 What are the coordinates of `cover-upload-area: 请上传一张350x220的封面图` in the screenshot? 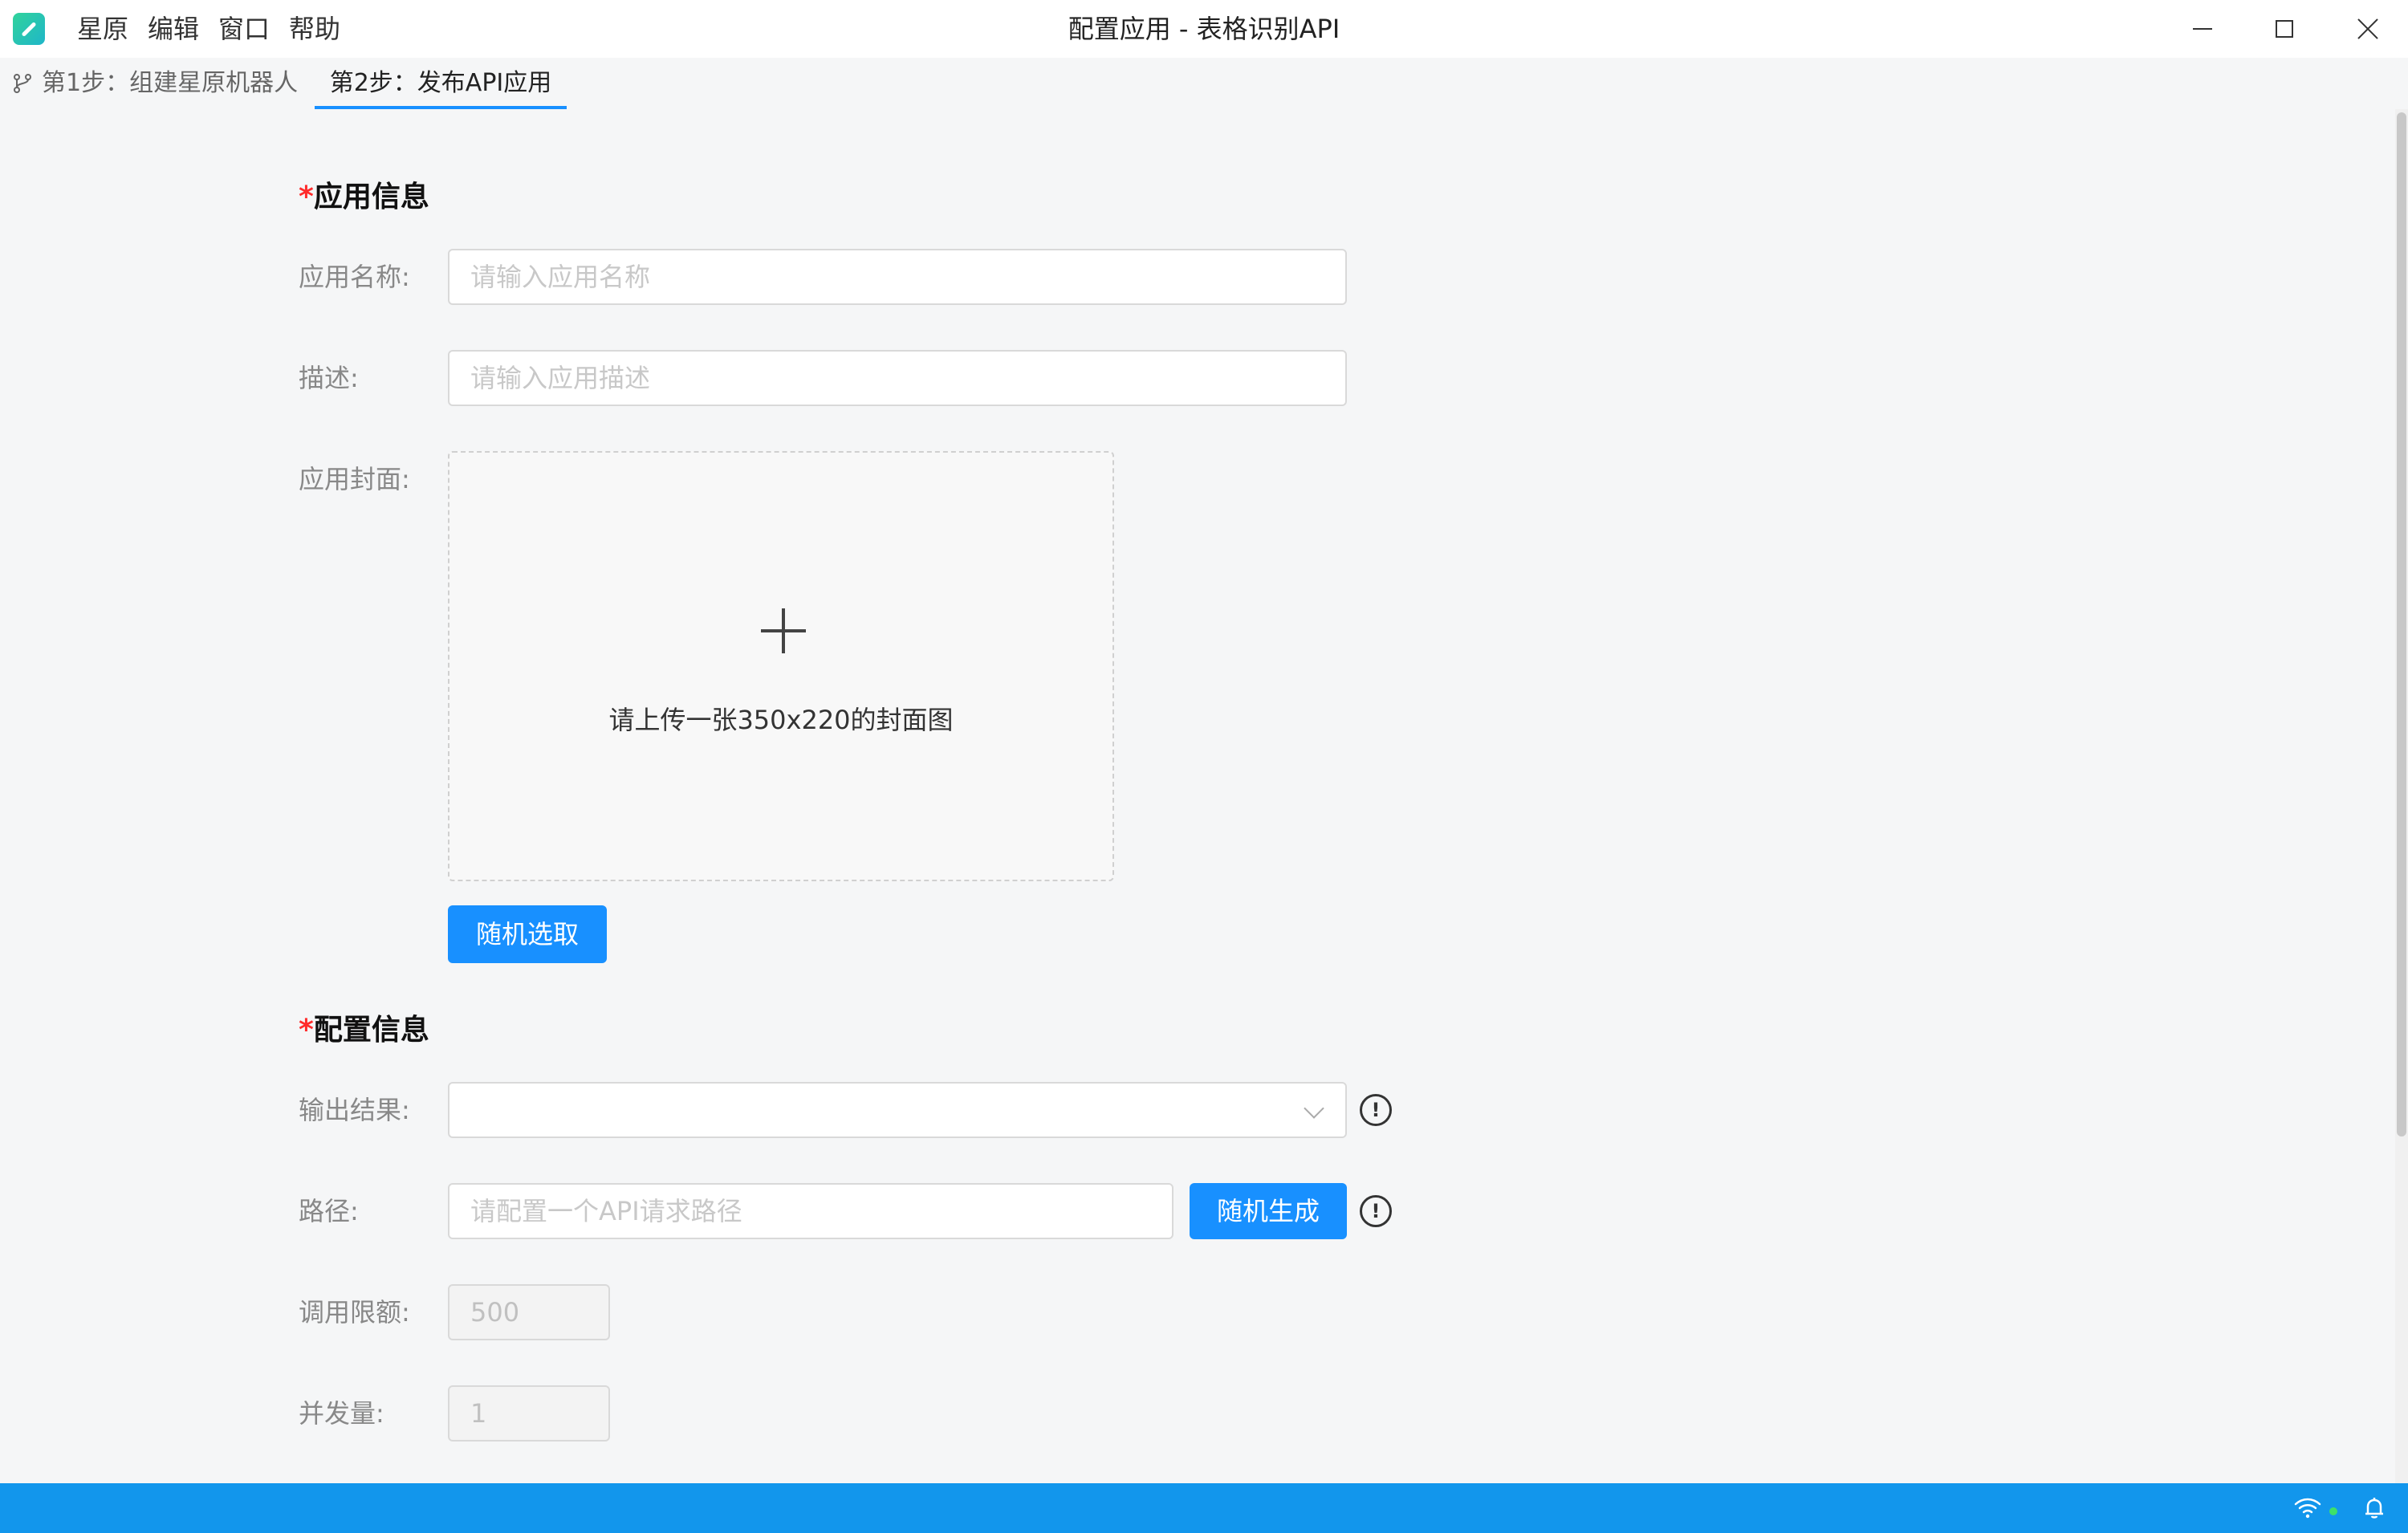 It's located at (781, 666).